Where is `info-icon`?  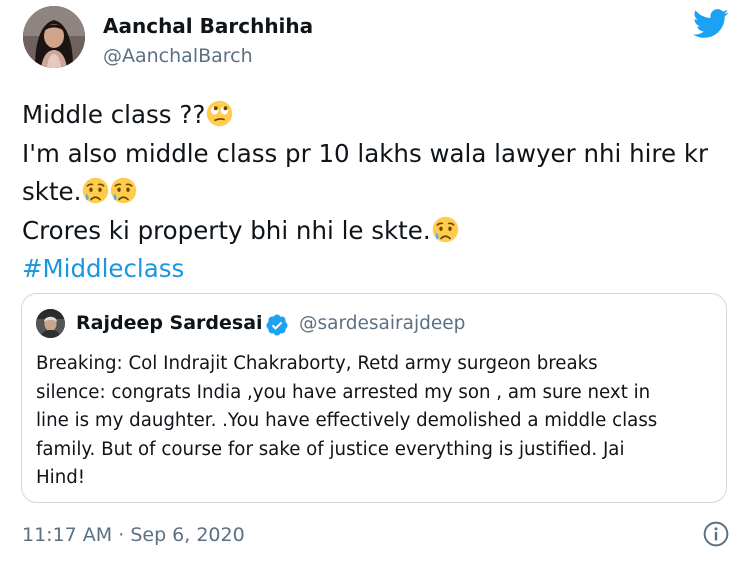
info-icon is located at coordinates (716, 534).